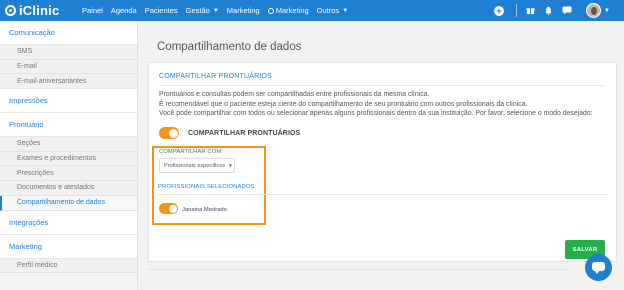  What do you see at coordinates (292, 10) in the screenshot?
I see `nav-marketing-plus-label: Marketing` at bounding box center [292, 10].